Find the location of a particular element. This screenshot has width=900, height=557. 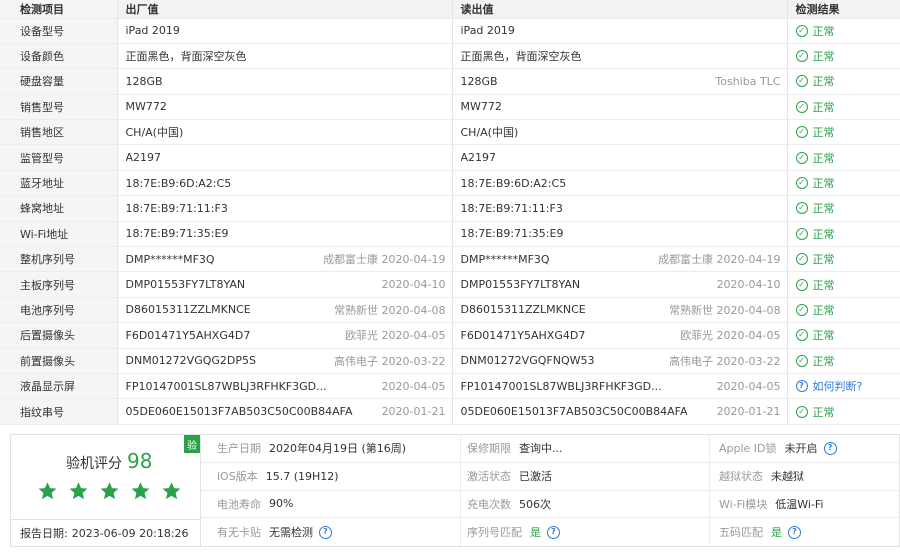

read-value: 正面黑色，背面深空灰色 is located at coordinates (521, 57).